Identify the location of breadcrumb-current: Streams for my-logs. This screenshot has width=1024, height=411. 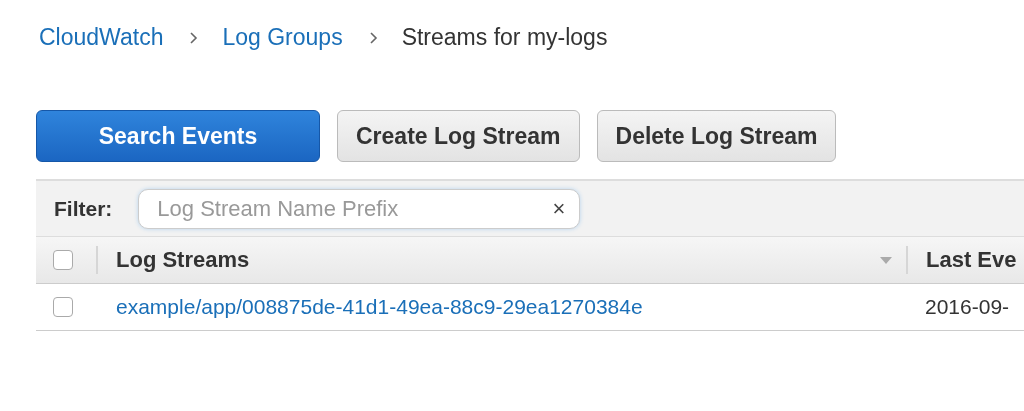
(504, 37).